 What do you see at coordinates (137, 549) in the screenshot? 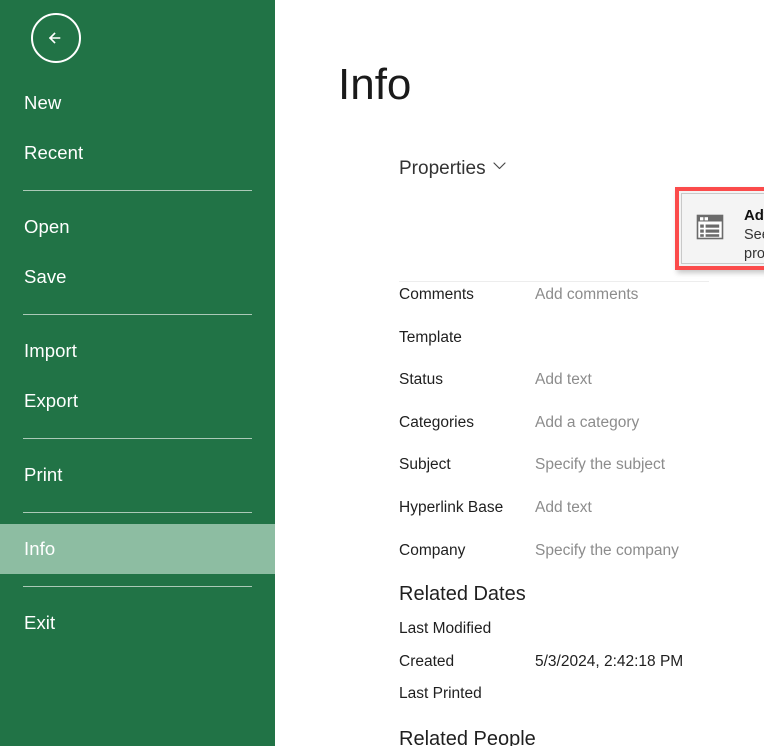
I see `sidebar-item-info: Info` at bounding box center [137, 549].